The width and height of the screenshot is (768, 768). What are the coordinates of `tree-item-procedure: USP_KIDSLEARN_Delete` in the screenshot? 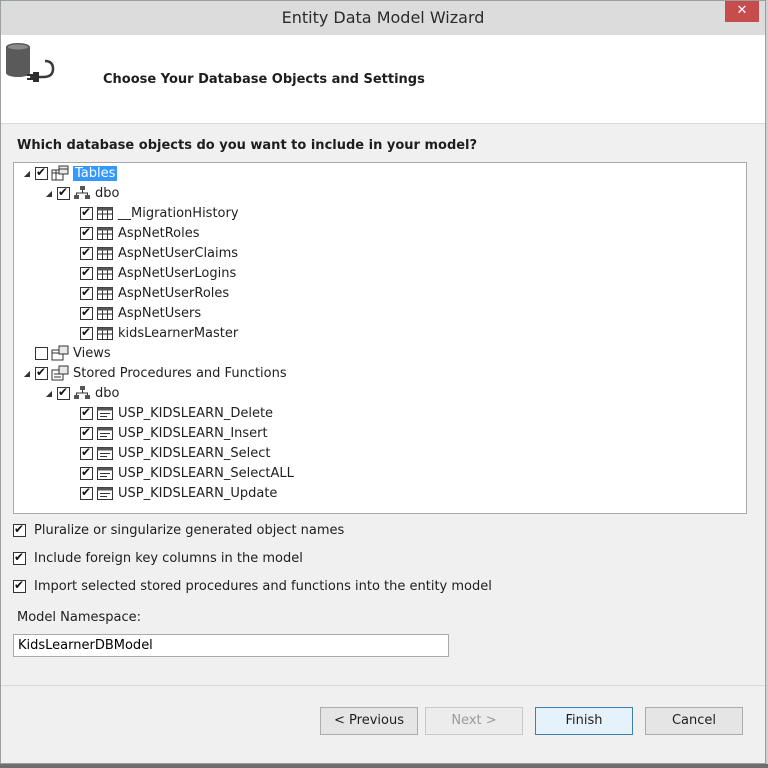 It's located at (176, 413).